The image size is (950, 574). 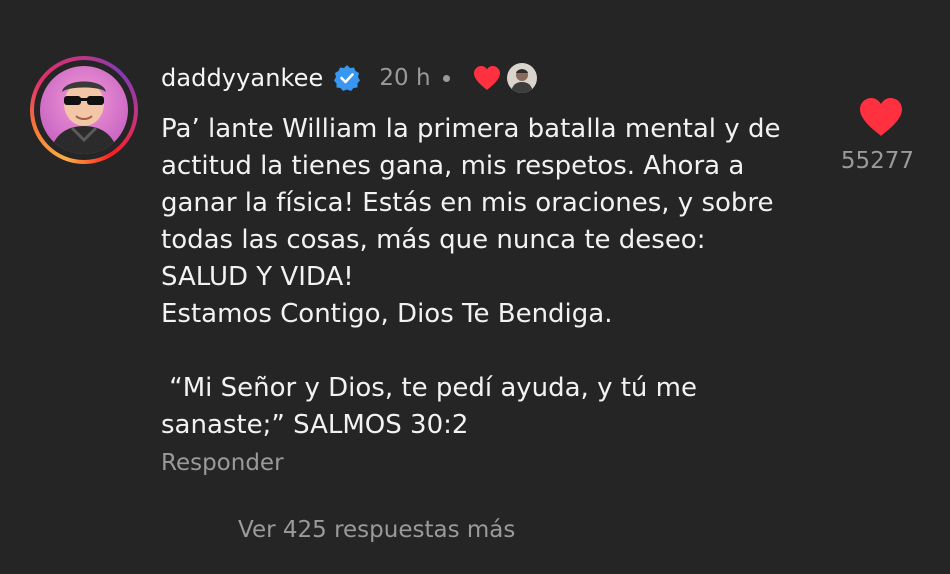 I want to click on user-avatar-image, so click(x=84, y=110).